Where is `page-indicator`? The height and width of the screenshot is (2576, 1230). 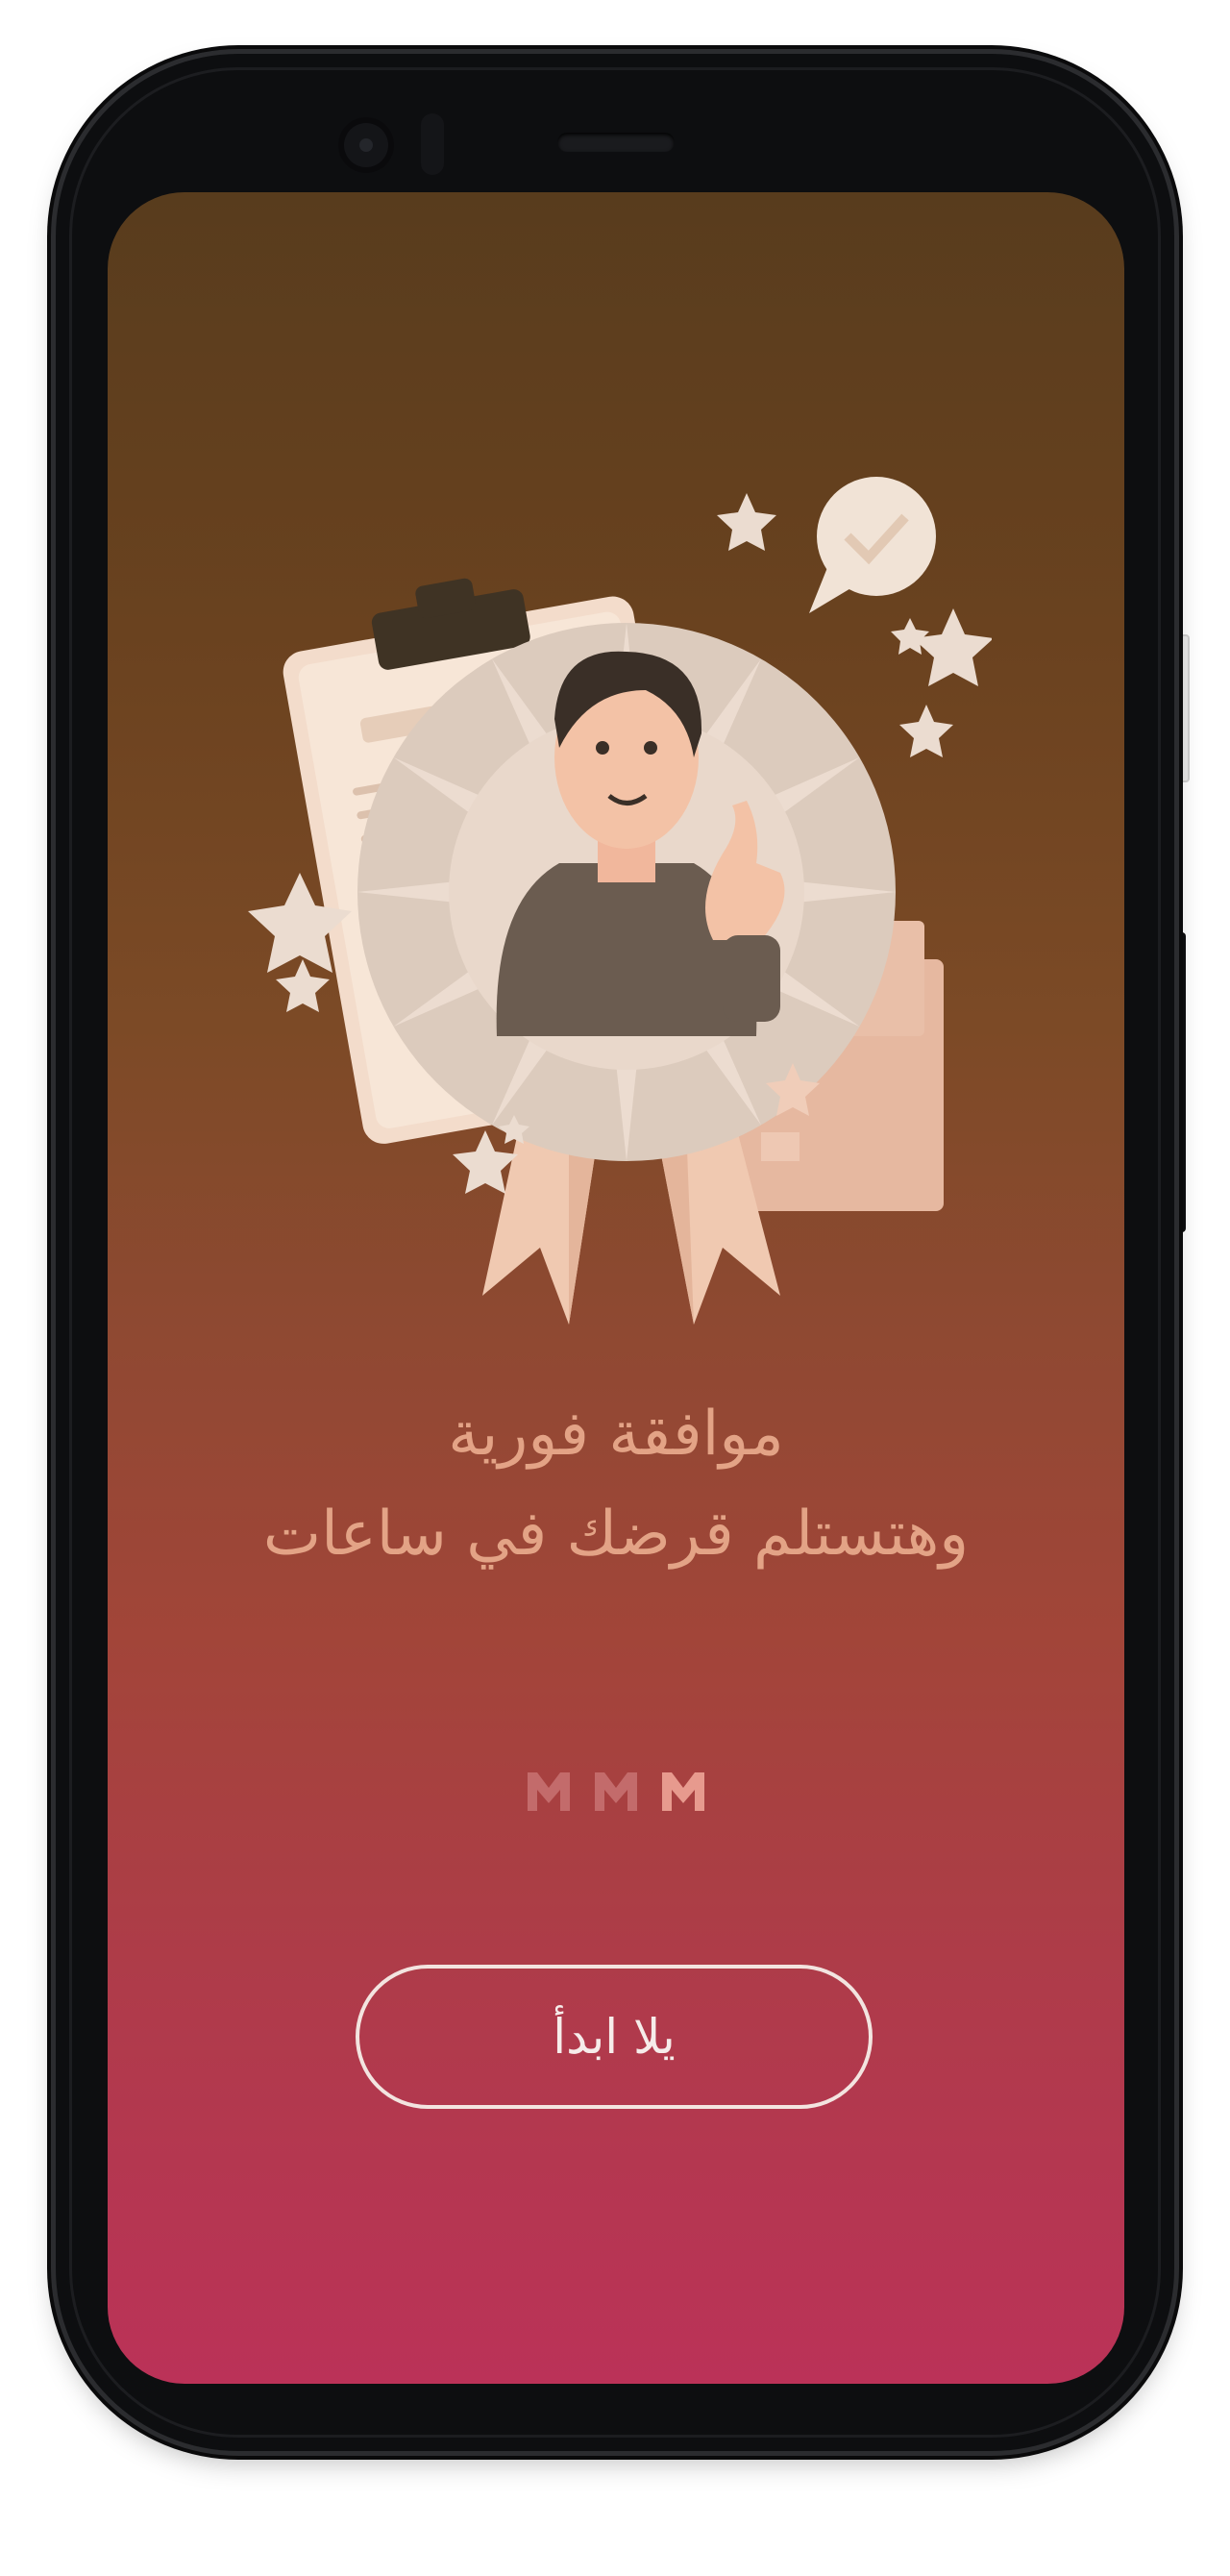
page-indicator is located at coordinates (616, 1792).